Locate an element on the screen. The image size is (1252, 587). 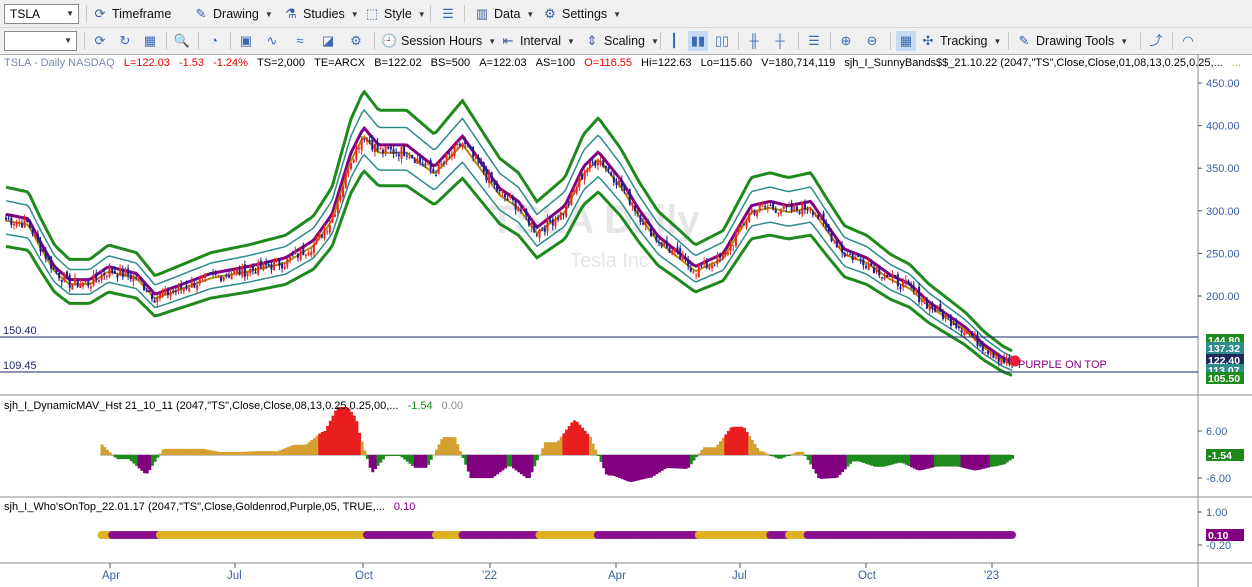
speedometer-icon: ◠ is located at coordinates (1188, 41).